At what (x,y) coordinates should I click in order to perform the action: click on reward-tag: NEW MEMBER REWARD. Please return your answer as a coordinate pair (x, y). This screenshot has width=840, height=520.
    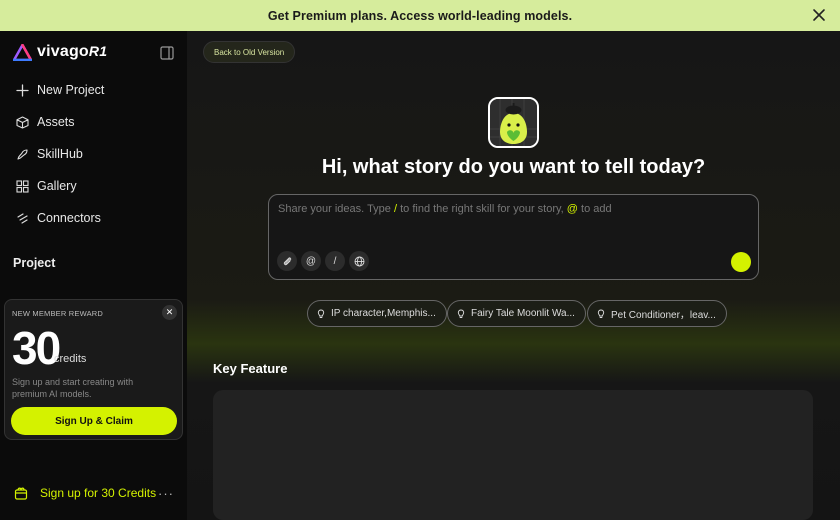
    Looking at the image, I should click on (58, 313).